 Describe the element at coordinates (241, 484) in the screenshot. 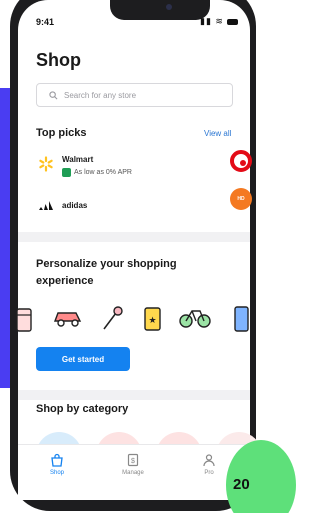

I see `promo-badge-text: 20` at that location.